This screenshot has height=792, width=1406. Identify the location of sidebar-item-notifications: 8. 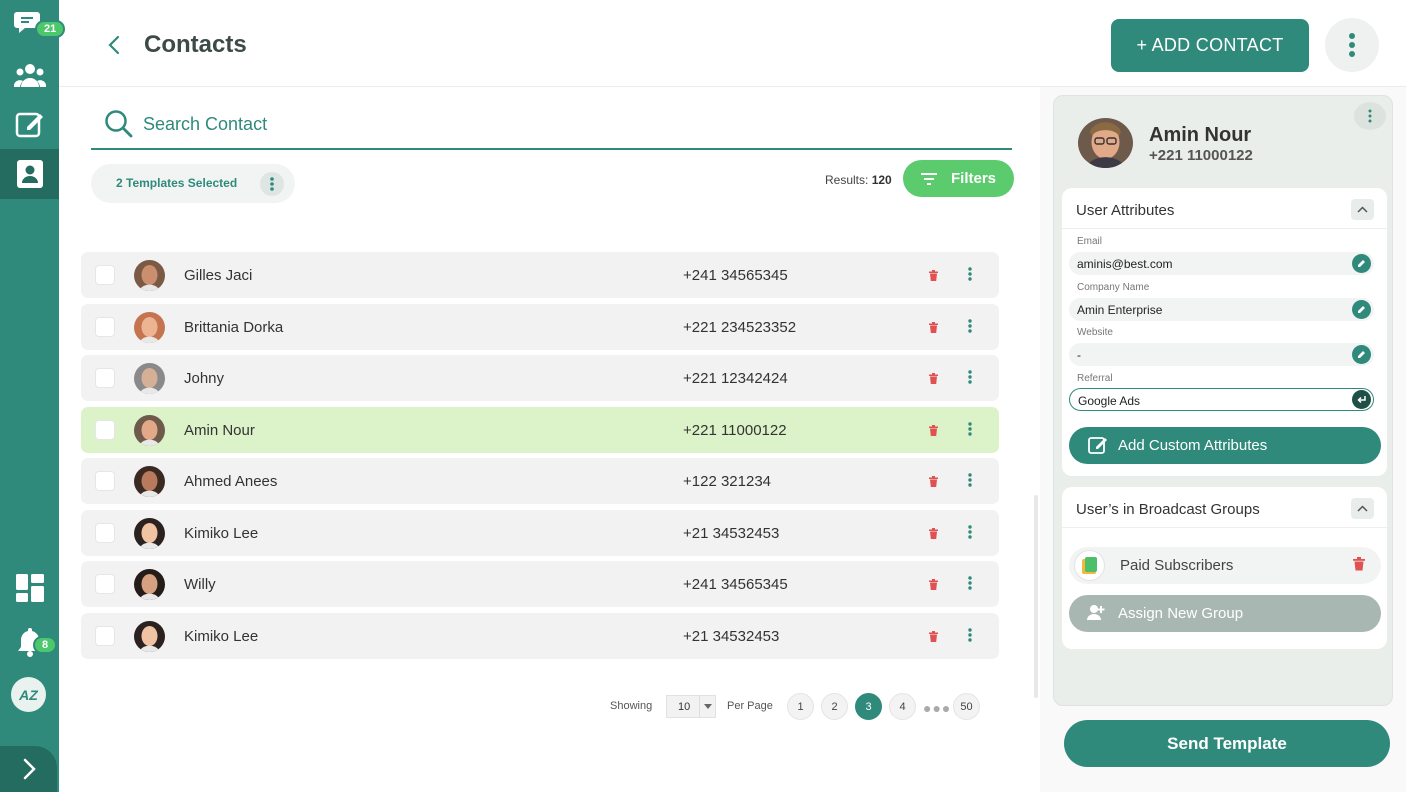
(29, 642).